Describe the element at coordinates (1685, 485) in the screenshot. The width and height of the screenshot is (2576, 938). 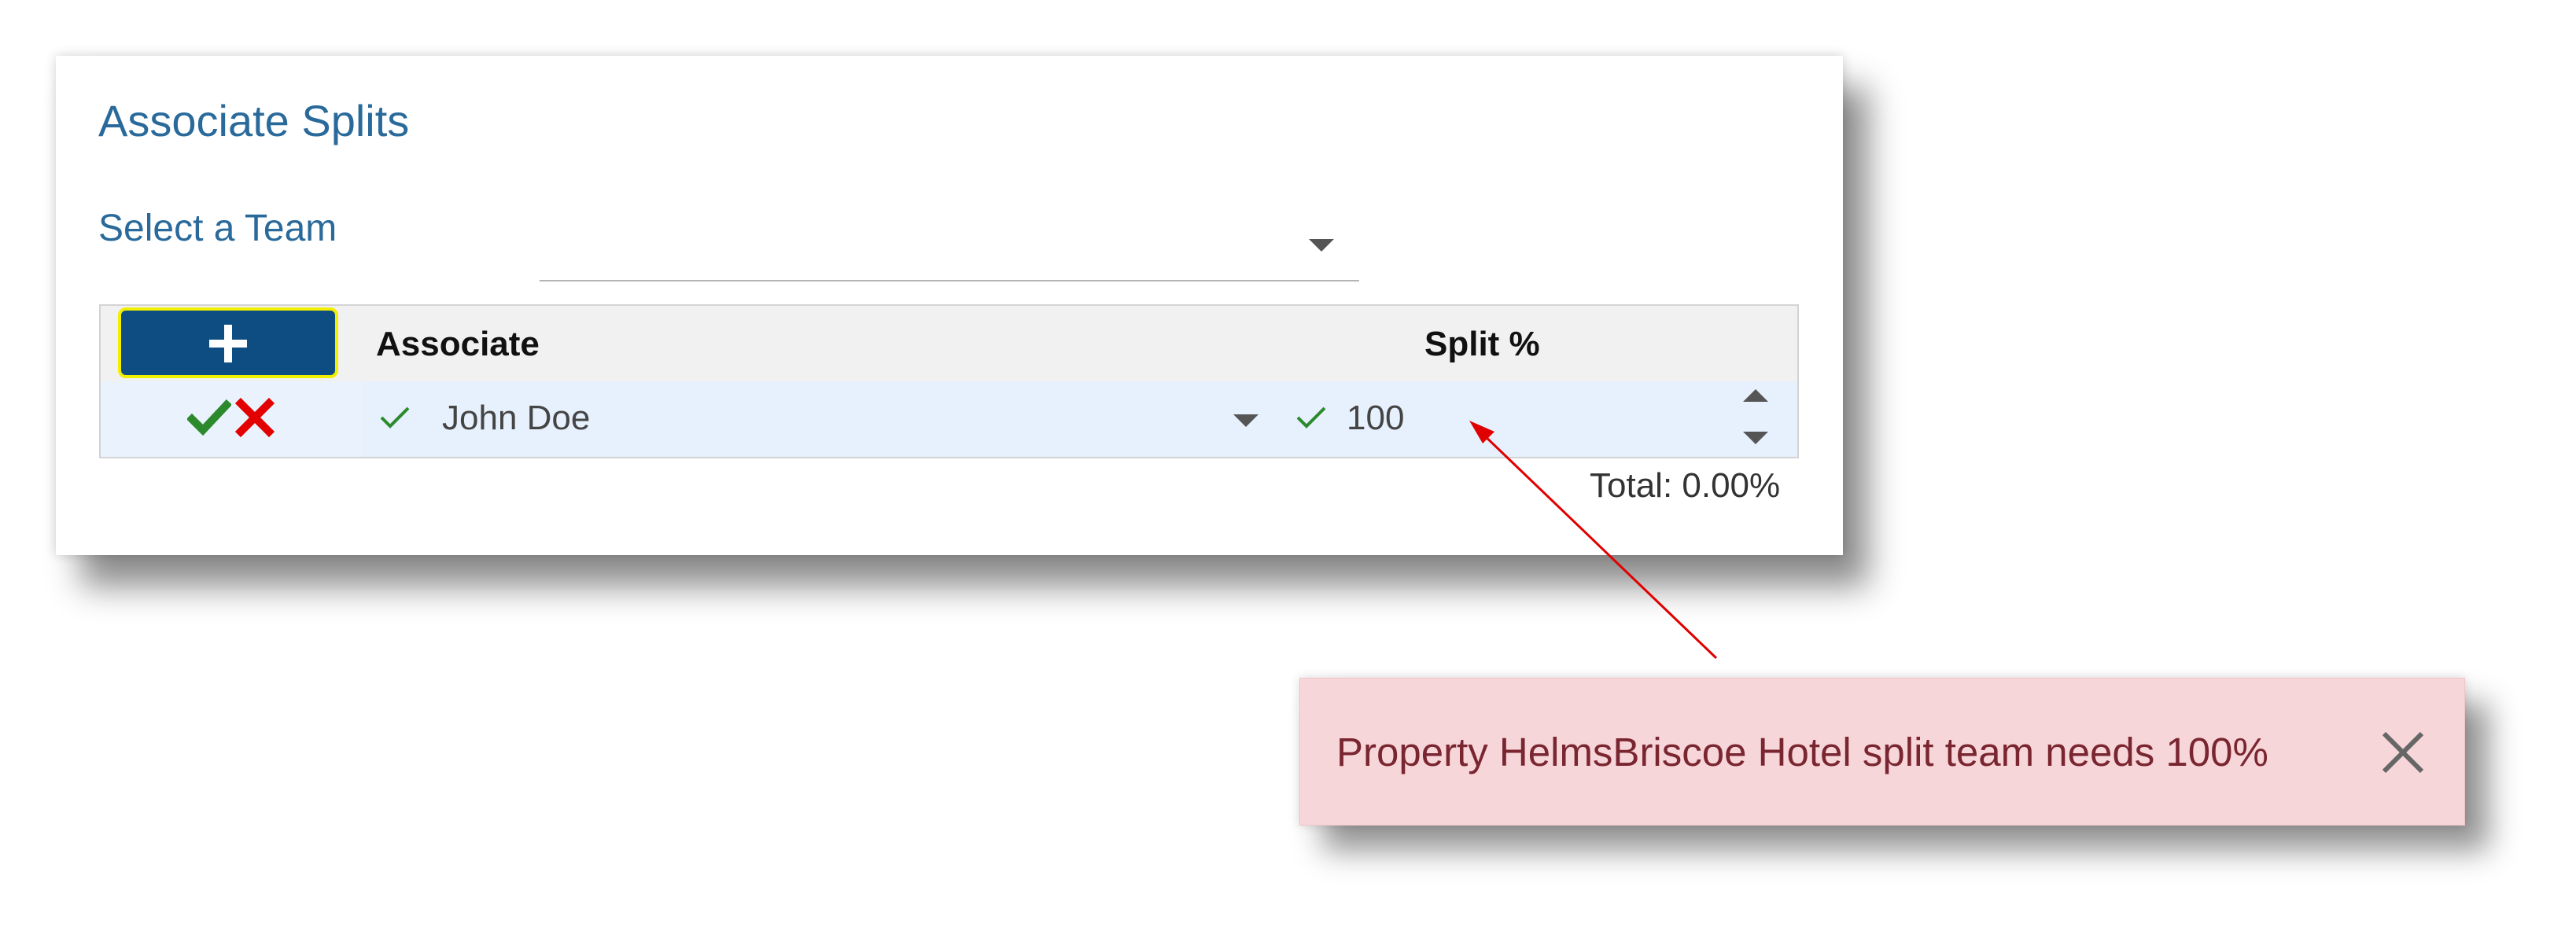
I see `split-total: Total: 0.00%` at that location.